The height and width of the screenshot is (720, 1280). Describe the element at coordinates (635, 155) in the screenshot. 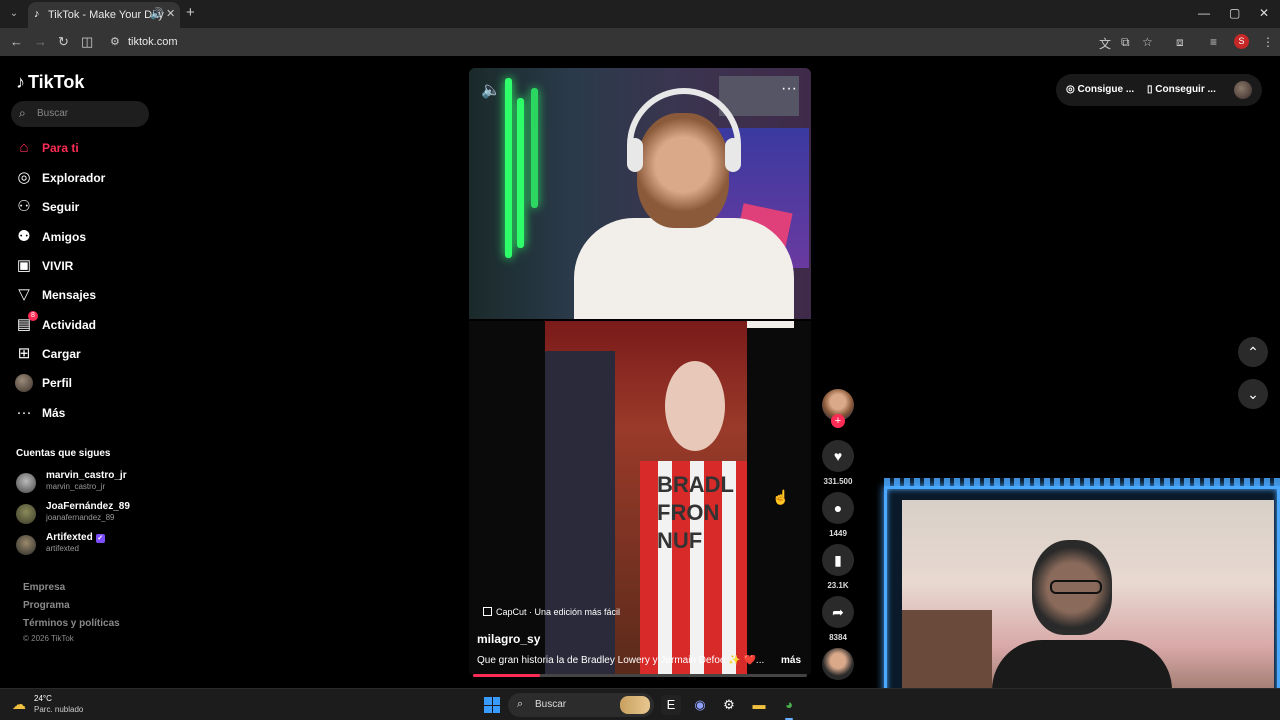

I see `headphone-ear-left` at that location.